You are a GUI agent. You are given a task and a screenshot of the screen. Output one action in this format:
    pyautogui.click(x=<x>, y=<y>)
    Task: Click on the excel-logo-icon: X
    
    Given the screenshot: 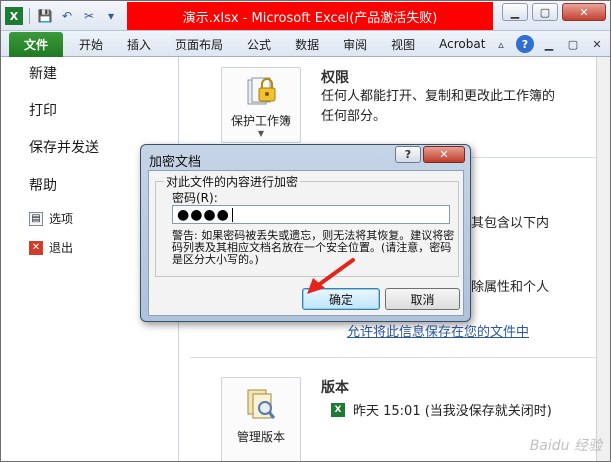 What is the action you would take?
    pyautogui.click(x=14, y=16)
    